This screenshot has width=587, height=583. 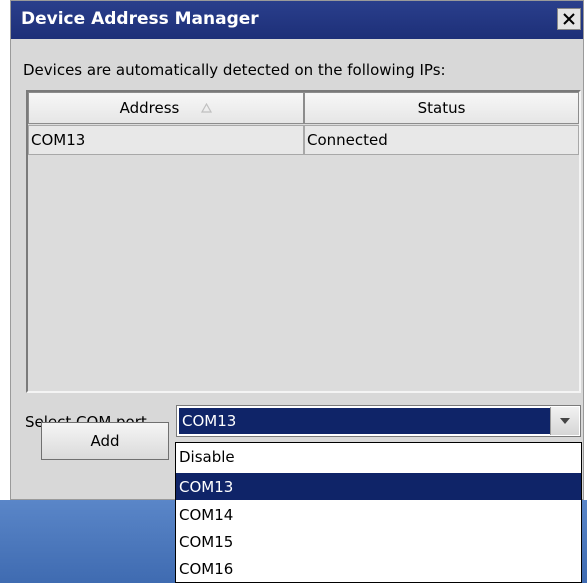 I want to click on chevron-down-icon, so click(x=565, y=421).